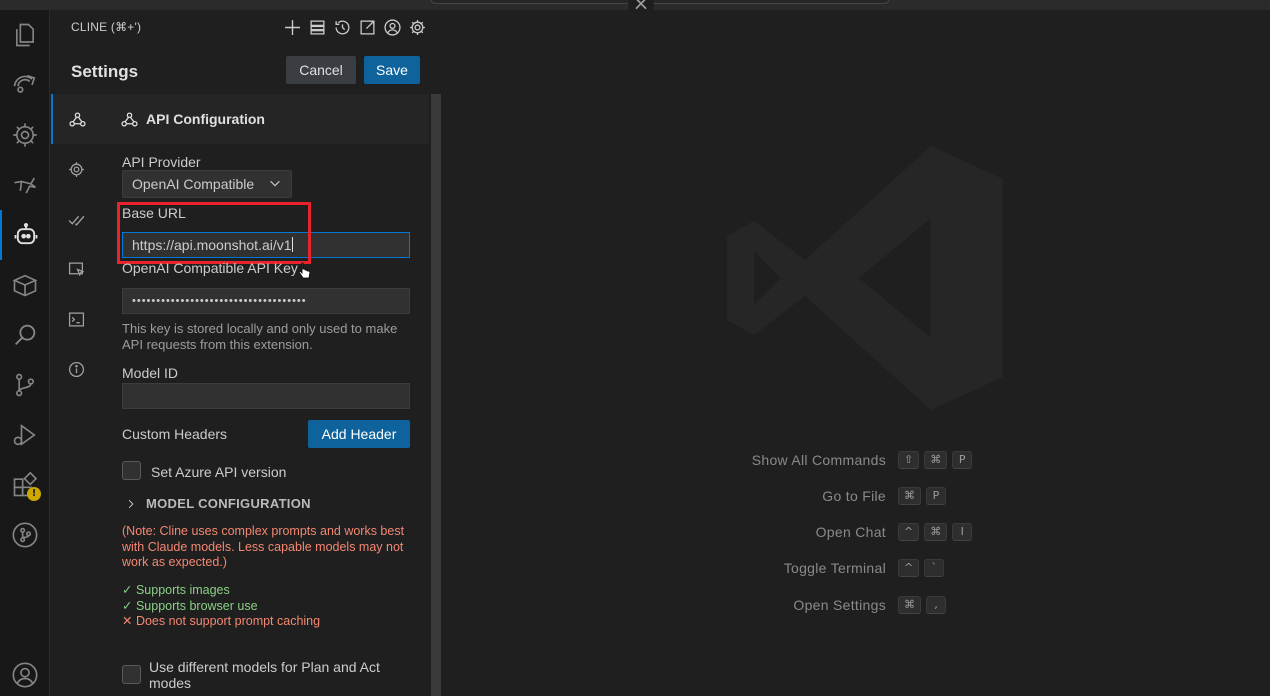 This screenshot has width=1270, height=696. I want to click on command-center-strip: ×, so click(635, 9).